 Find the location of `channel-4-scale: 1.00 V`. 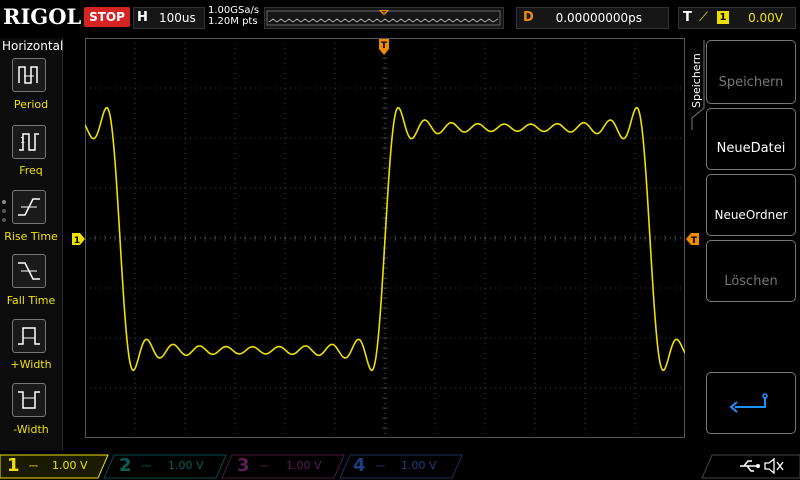

channel-4-scale: 1.00 V is located at coordinates (419, 465).